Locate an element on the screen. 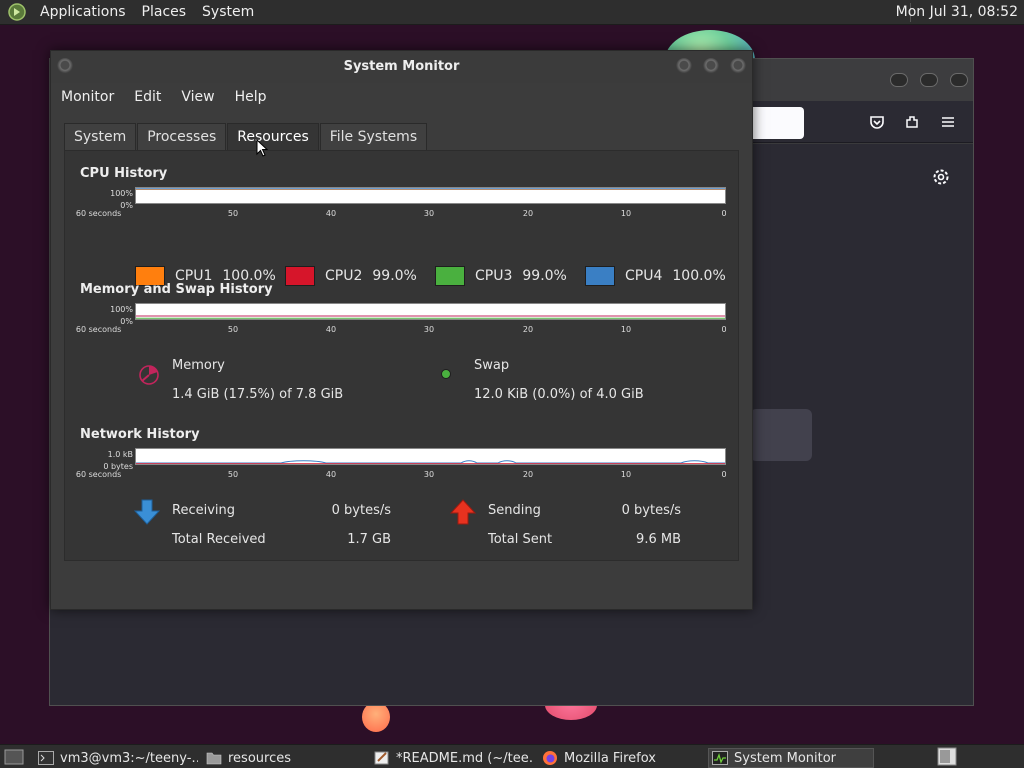  taskbar-item-label: resources is located at coordinates (260, 758).